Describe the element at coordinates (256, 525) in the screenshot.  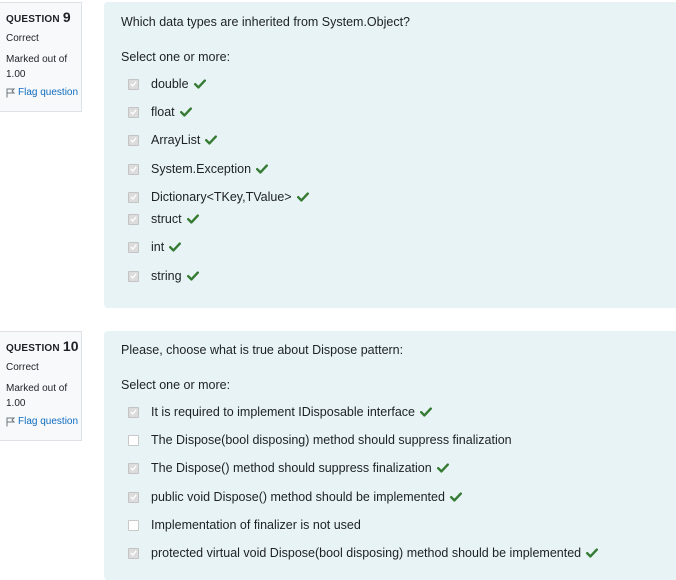
I see `answer-option-label: Implementation of finalizer is not used` at that location.